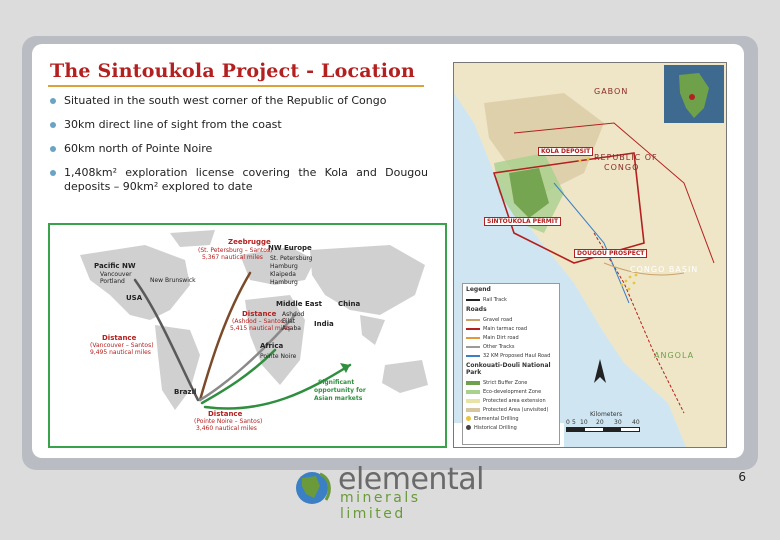  I want to click on legend-item: Protected Area (unvisited), so click(511, 409).